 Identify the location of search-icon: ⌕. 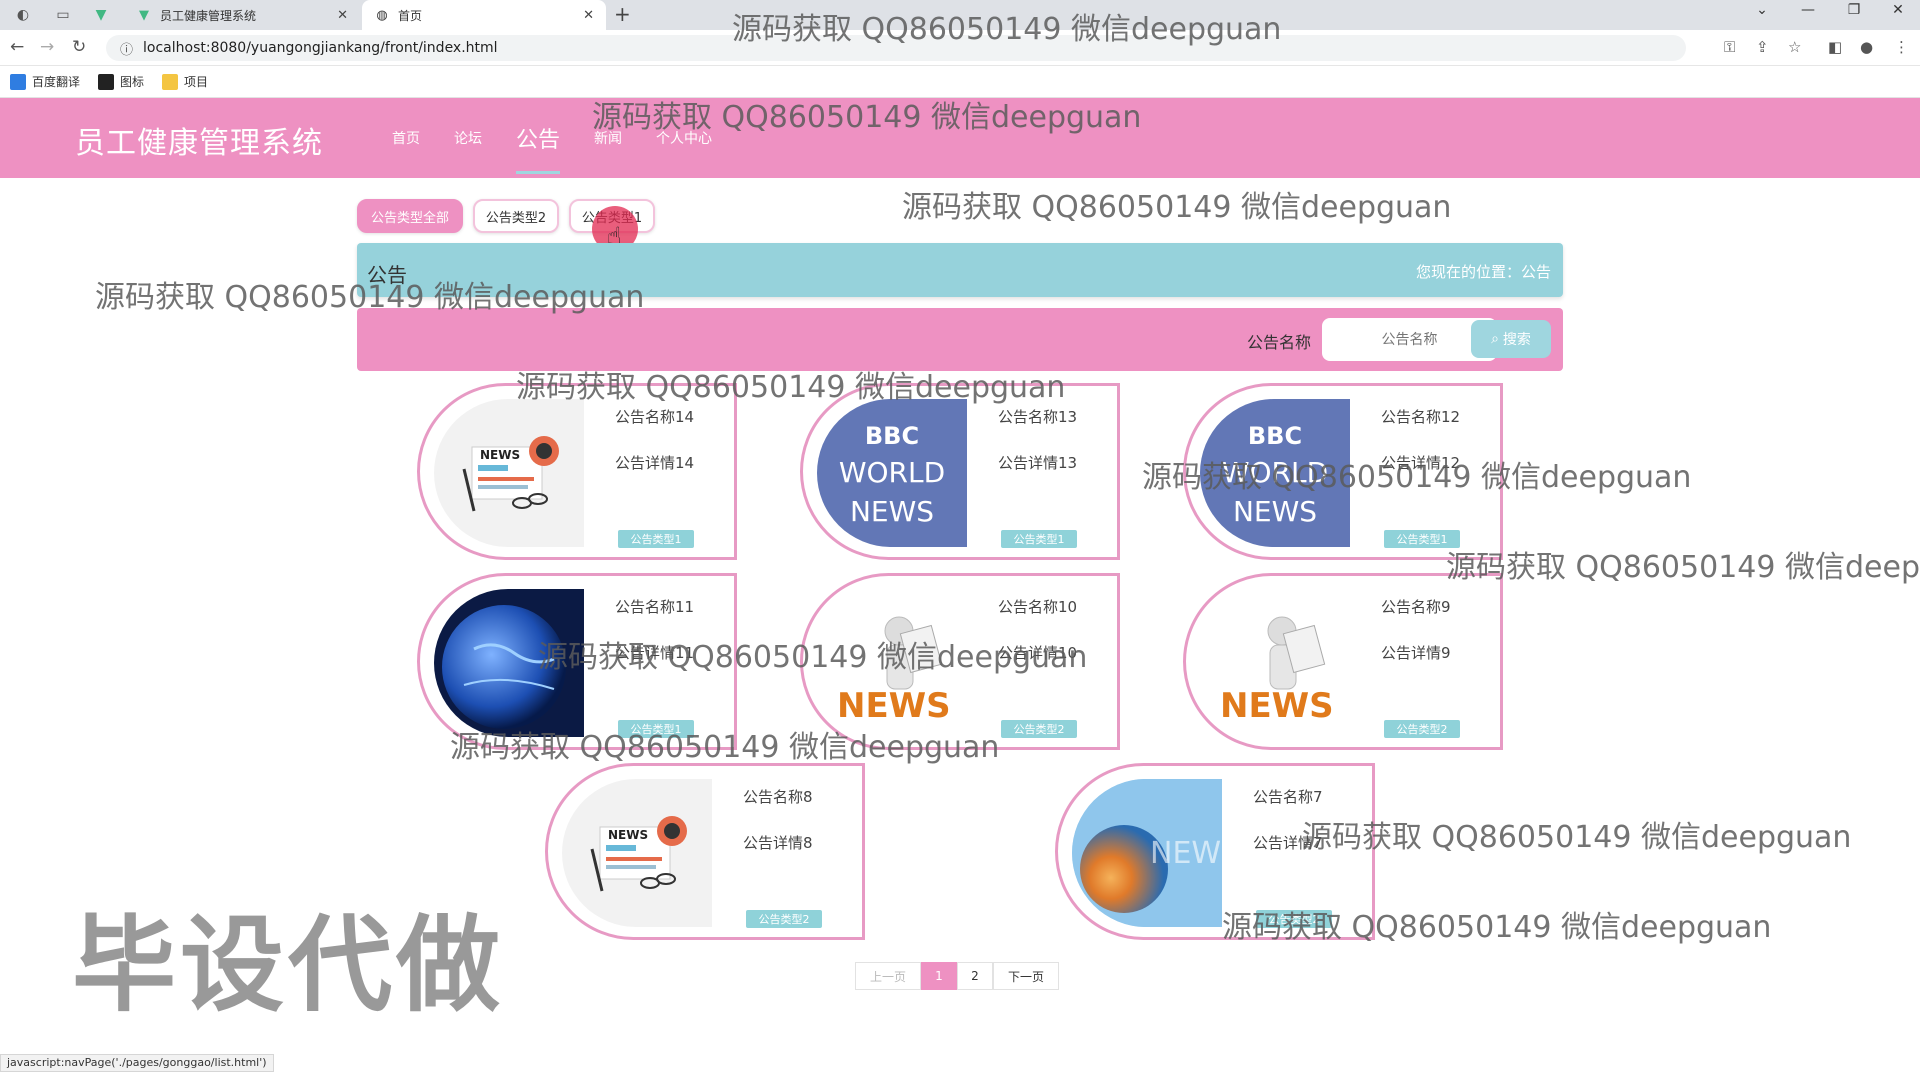
(1495, 339).